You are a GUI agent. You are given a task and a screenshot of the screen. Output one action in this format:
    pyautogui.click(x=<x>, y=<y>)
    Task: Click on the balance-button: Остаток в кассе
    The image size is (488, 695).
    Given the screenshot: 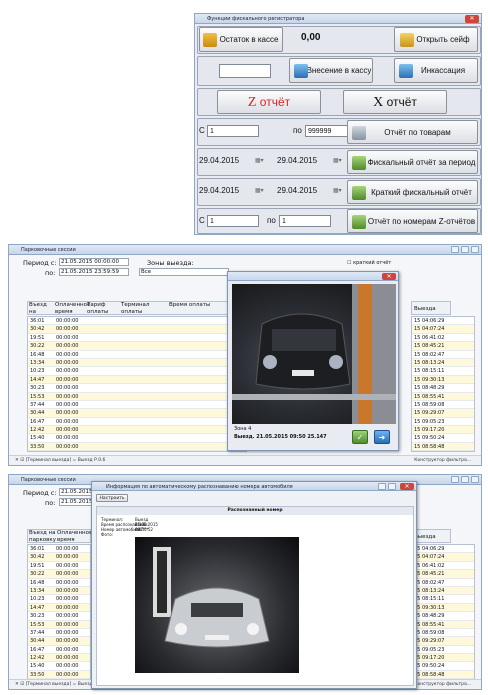 What is the action you would take?
    pyautogui.click(x=241, y=39)
    